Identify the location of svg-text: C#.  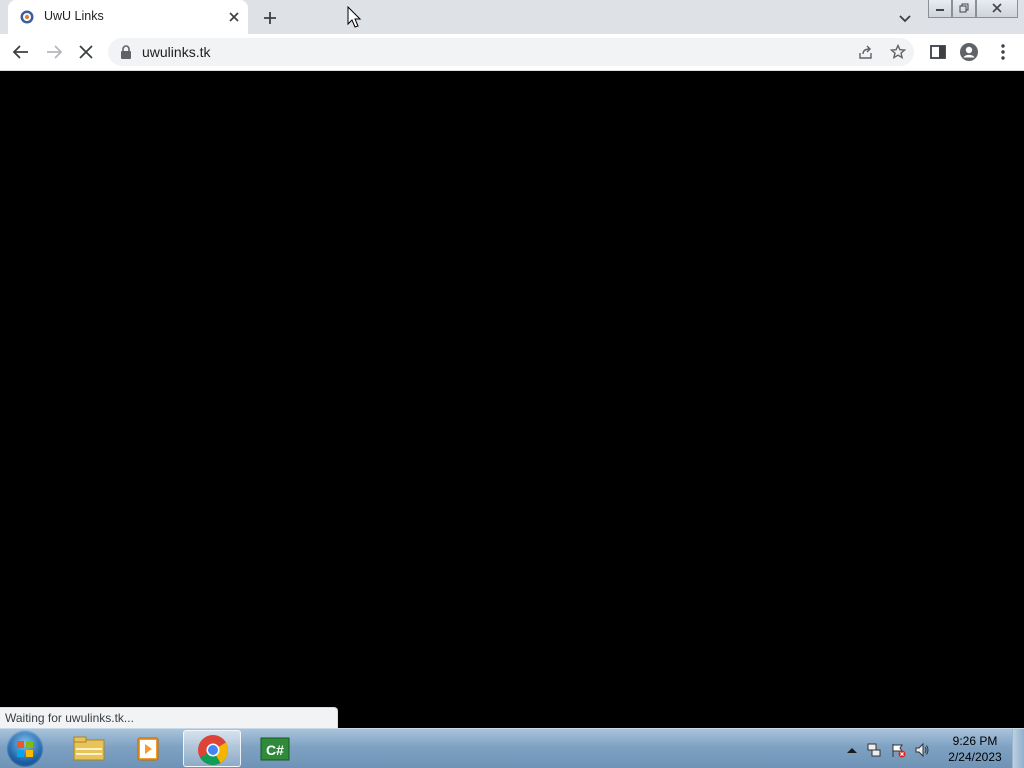
(275, 750).